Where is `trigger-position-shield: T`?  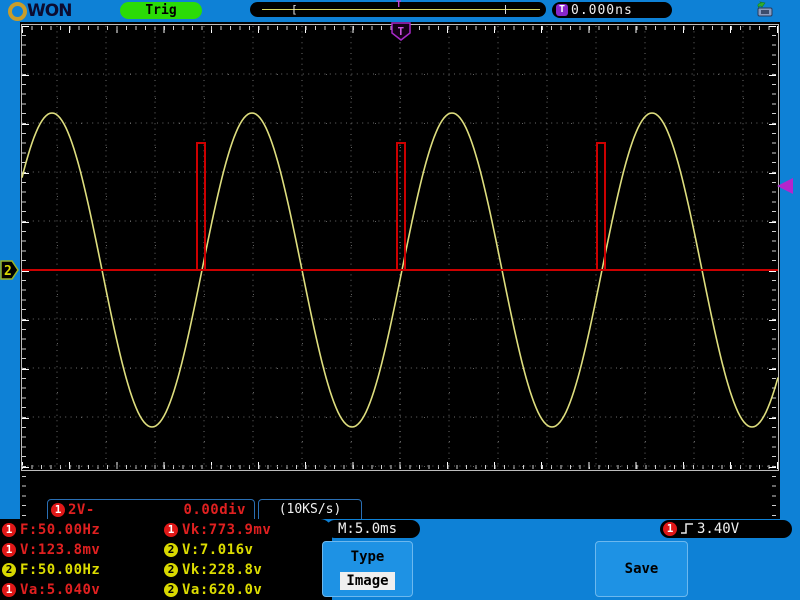
trigger-position-shield: T is located at coordinates (401, 32).